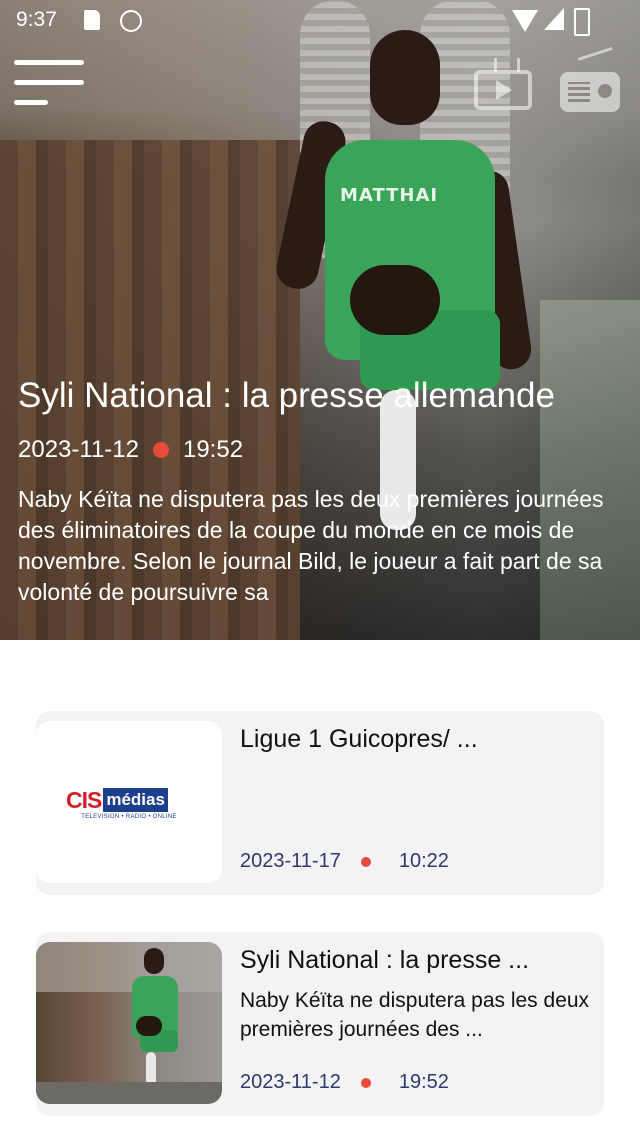 This screenshot has width=640, height=1140. I want to click on battery-icon, so click(582, 22).